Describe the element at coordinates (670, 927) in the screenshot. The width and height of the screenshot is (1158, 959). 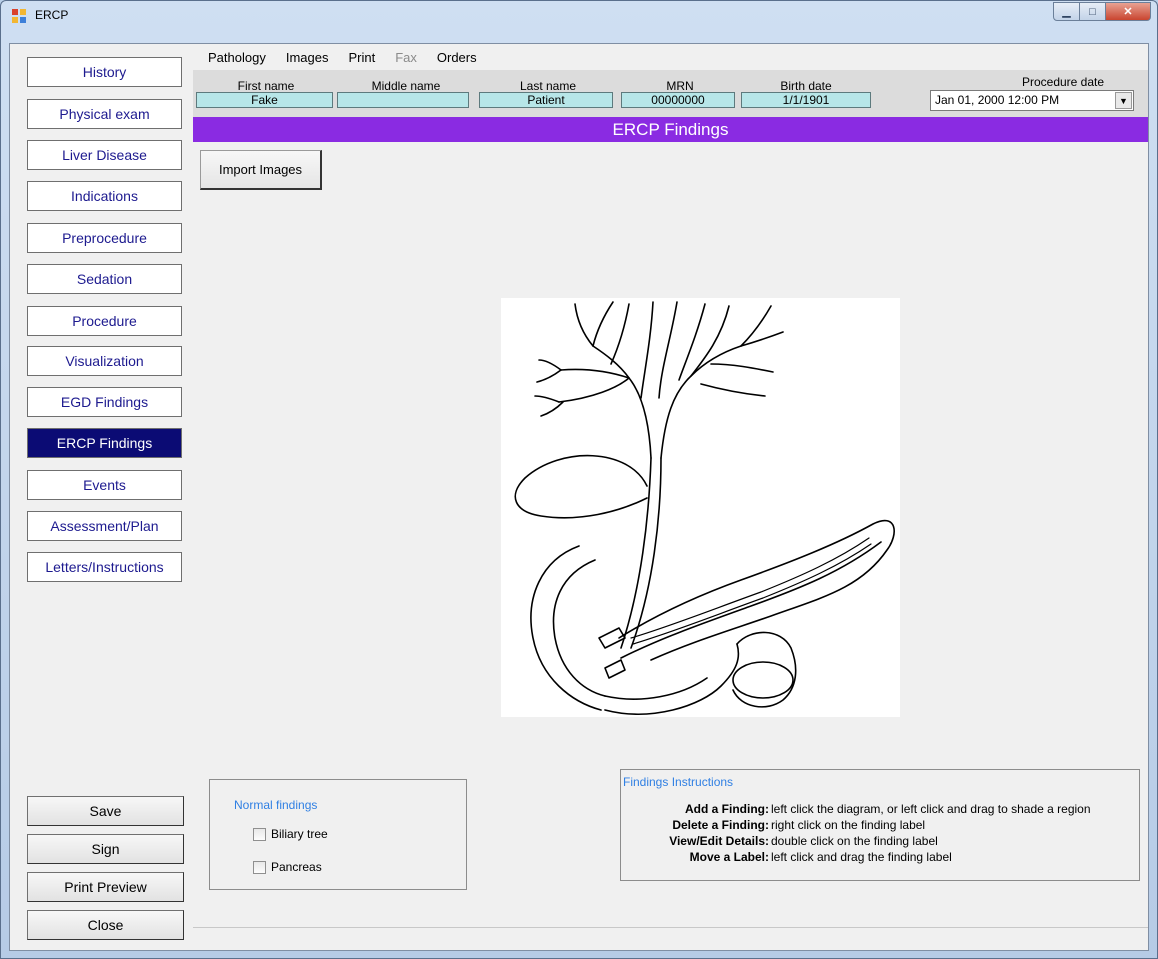
I see `bottom-divider` at that location.